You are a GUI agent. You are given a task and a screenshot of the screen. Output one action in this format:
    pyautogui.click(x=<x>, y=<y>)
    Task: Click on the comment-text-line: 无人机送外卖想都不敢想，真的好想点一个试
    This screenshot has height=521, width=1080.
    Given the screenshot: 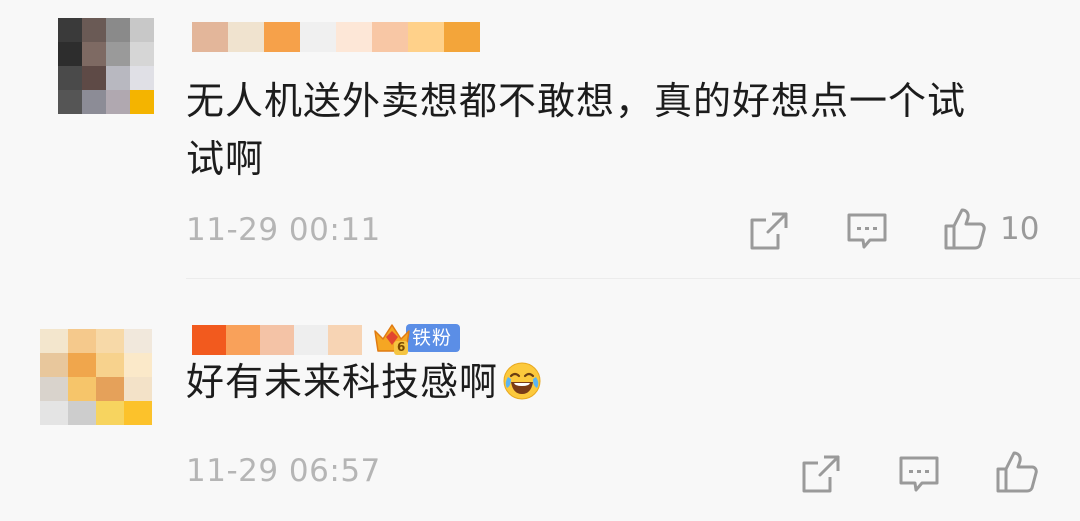 What is the action you would take?
    pyautogui.click(x=576, y=101)
    